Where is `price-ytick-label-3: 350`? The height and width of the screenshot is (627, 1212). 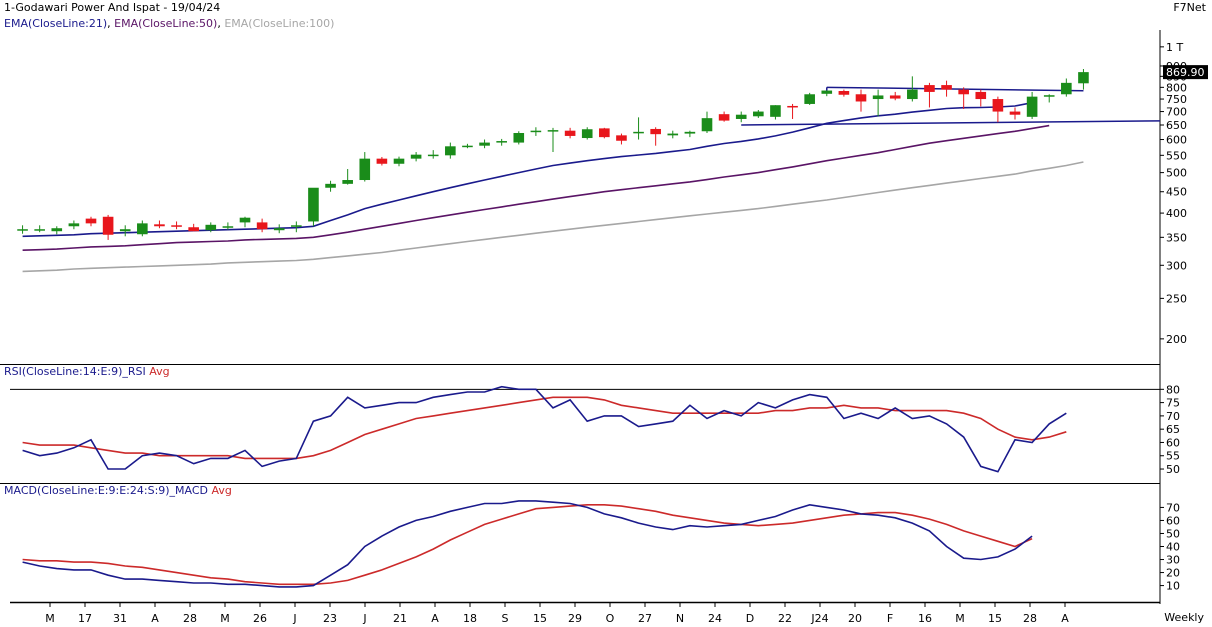 price-ytick-label-3: 350 is located at coordinates (1176, 237).